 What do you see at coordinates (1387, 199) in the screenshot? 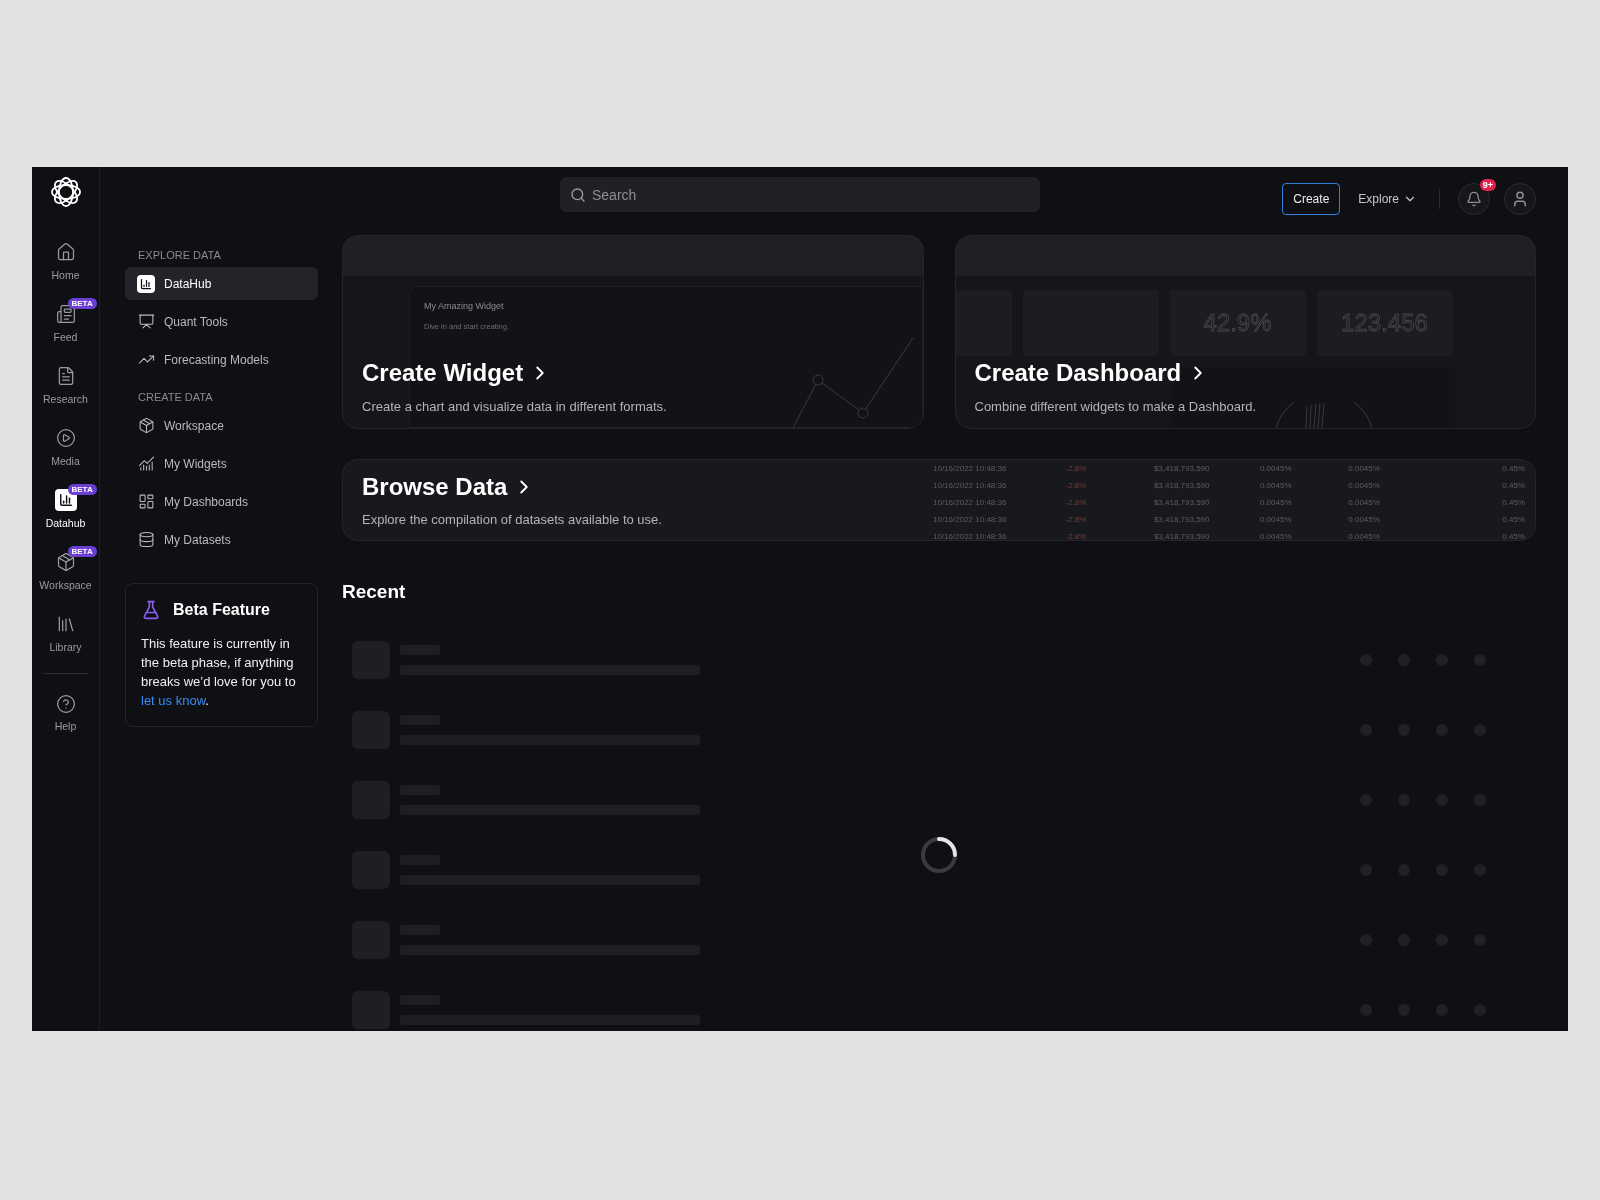
I see `explore-menu: Explore` at bounding box center [1387, 199].